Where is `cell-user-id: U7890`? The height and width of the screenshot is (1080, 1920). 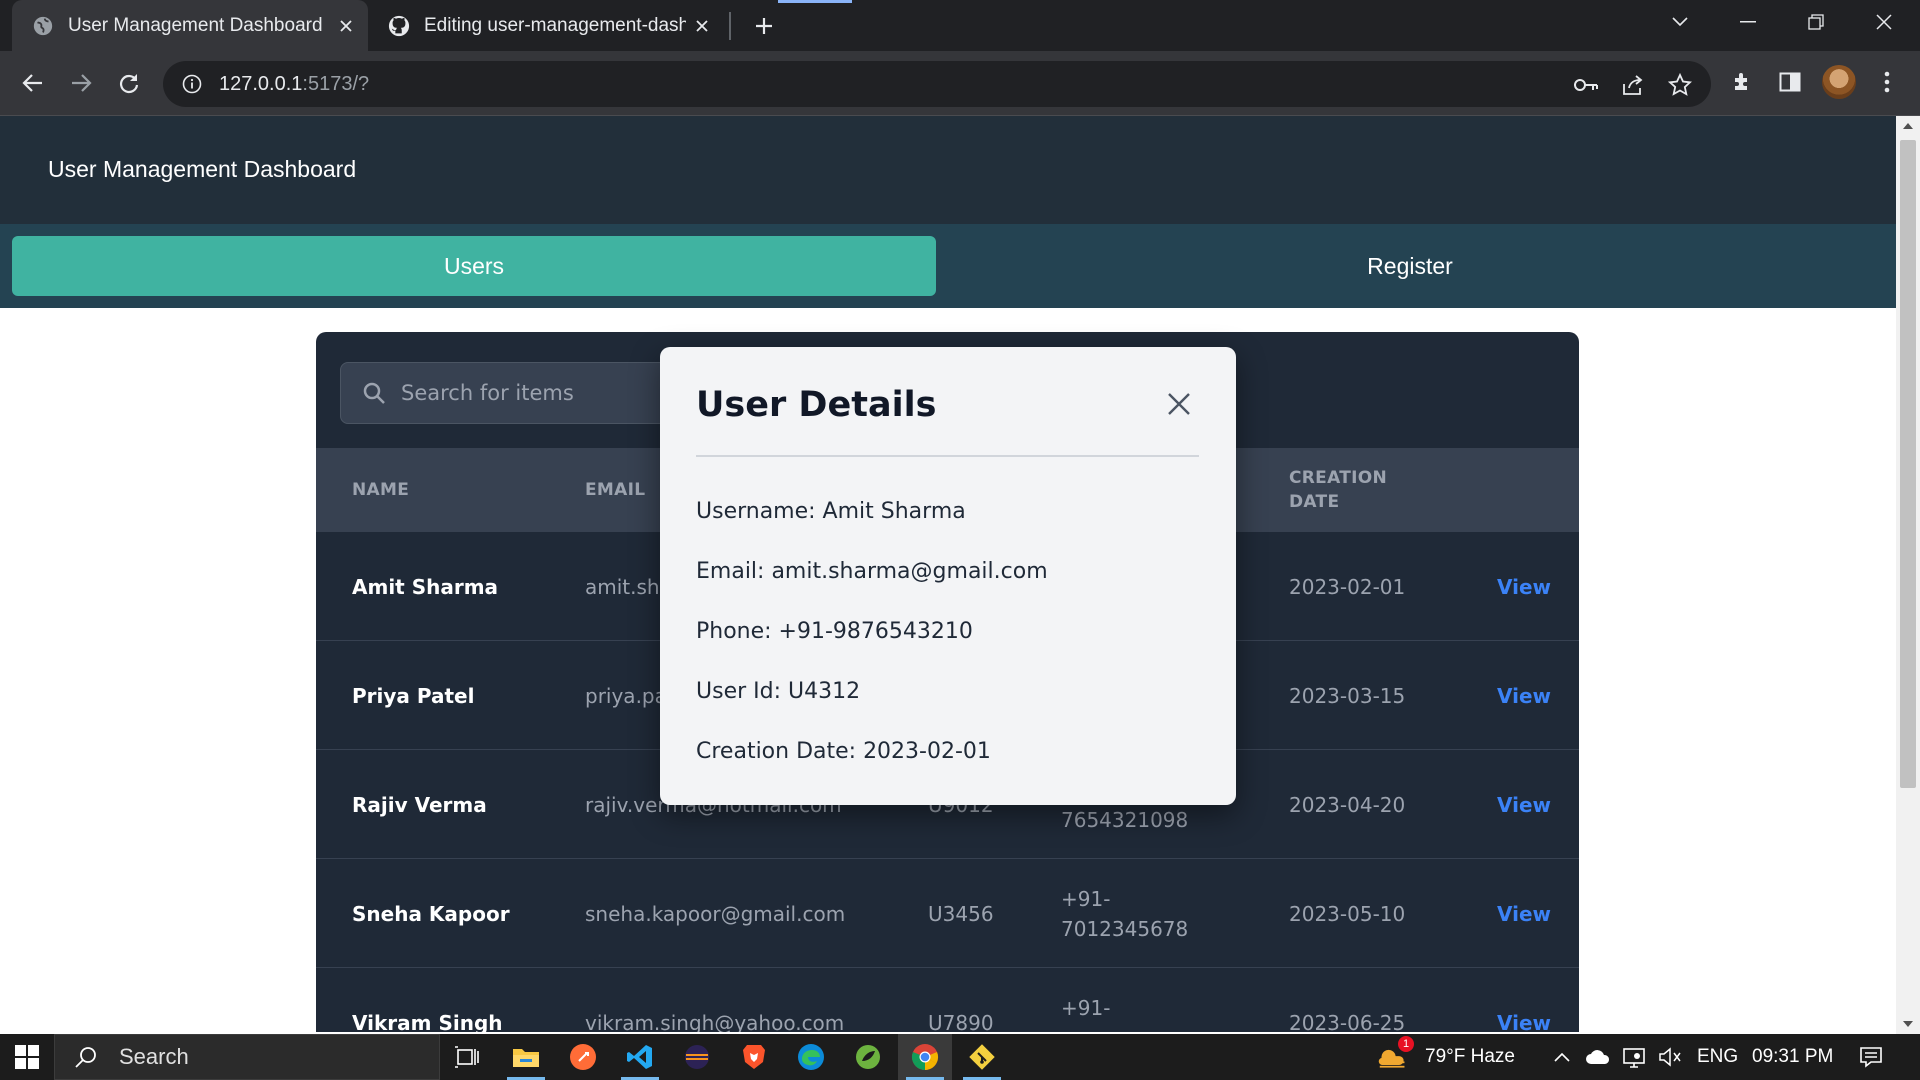 cell-user-id: U7890 is located at coordinates (961, 1021).